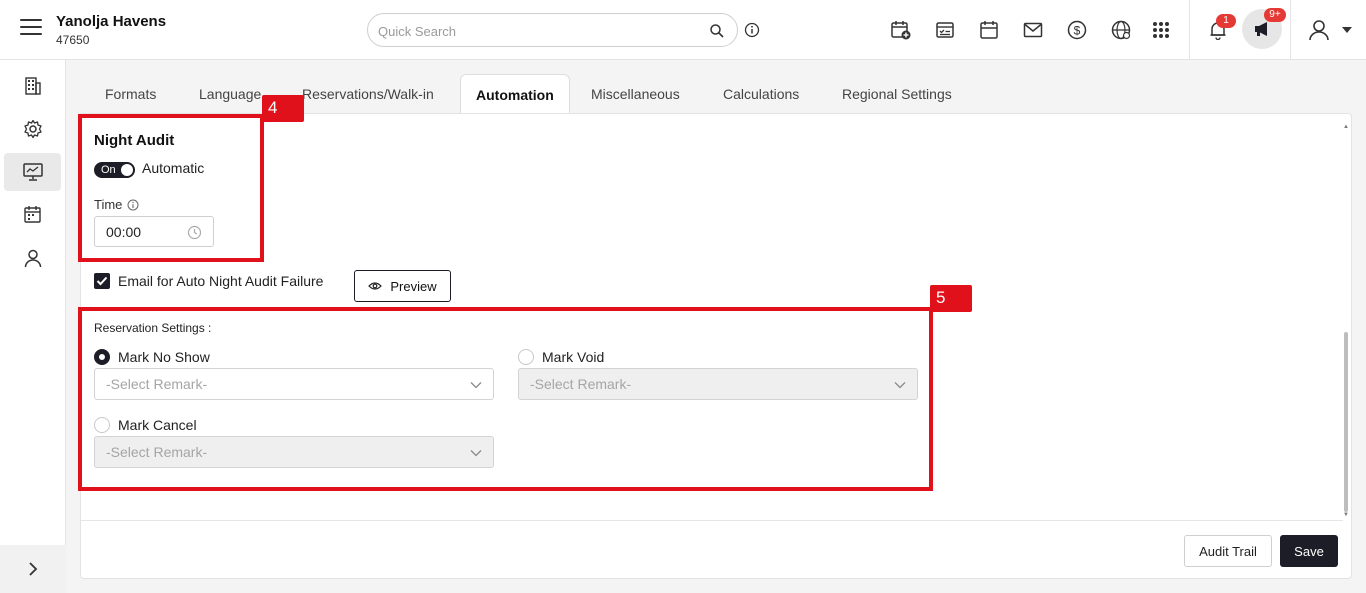 This screenshot has height=593, width=1366. Describe the element at coordinates (1309, 551) in the screenshot. I see `save-button: Save` at that location.